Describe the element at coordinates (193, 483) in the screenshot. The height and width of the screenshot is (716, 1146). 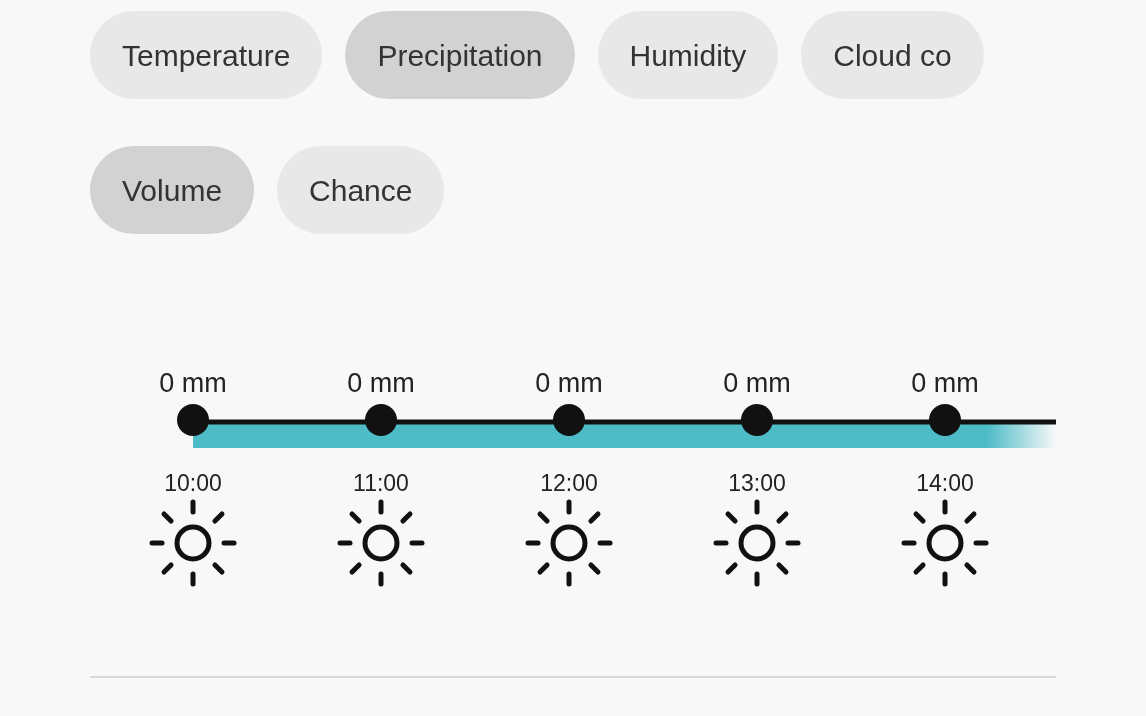
I see `hour-label: 10:00` at that location.